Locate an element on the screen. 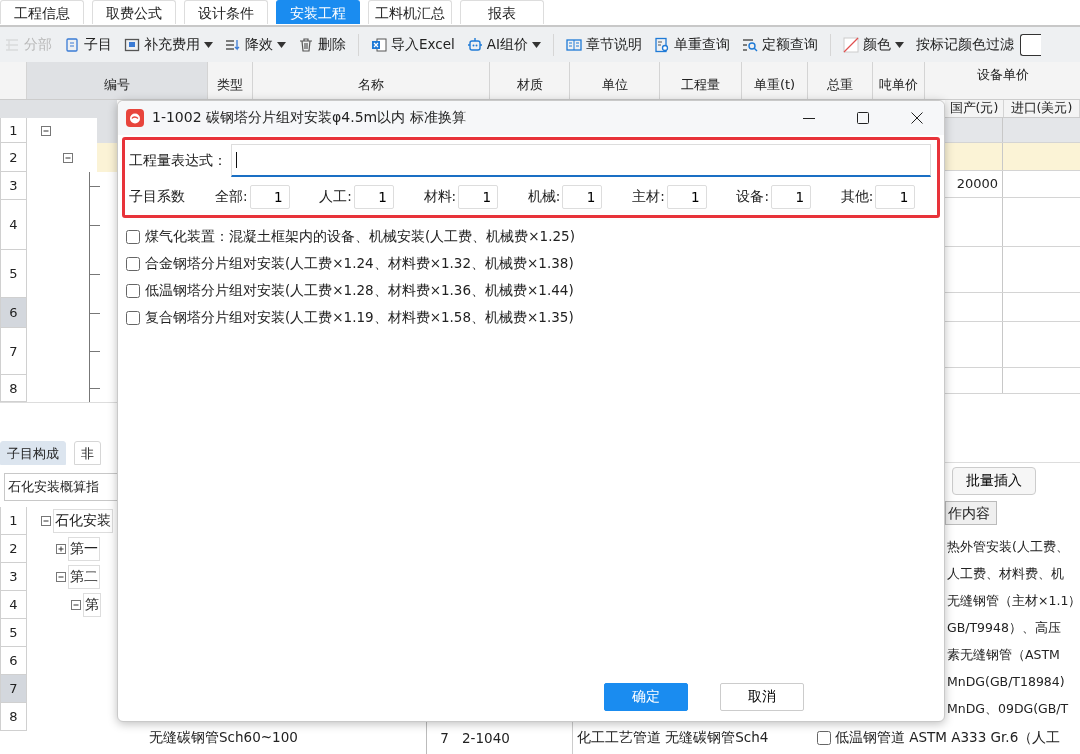 The image size is (1080, 754). search-icon is located at coordinates (750, 44).